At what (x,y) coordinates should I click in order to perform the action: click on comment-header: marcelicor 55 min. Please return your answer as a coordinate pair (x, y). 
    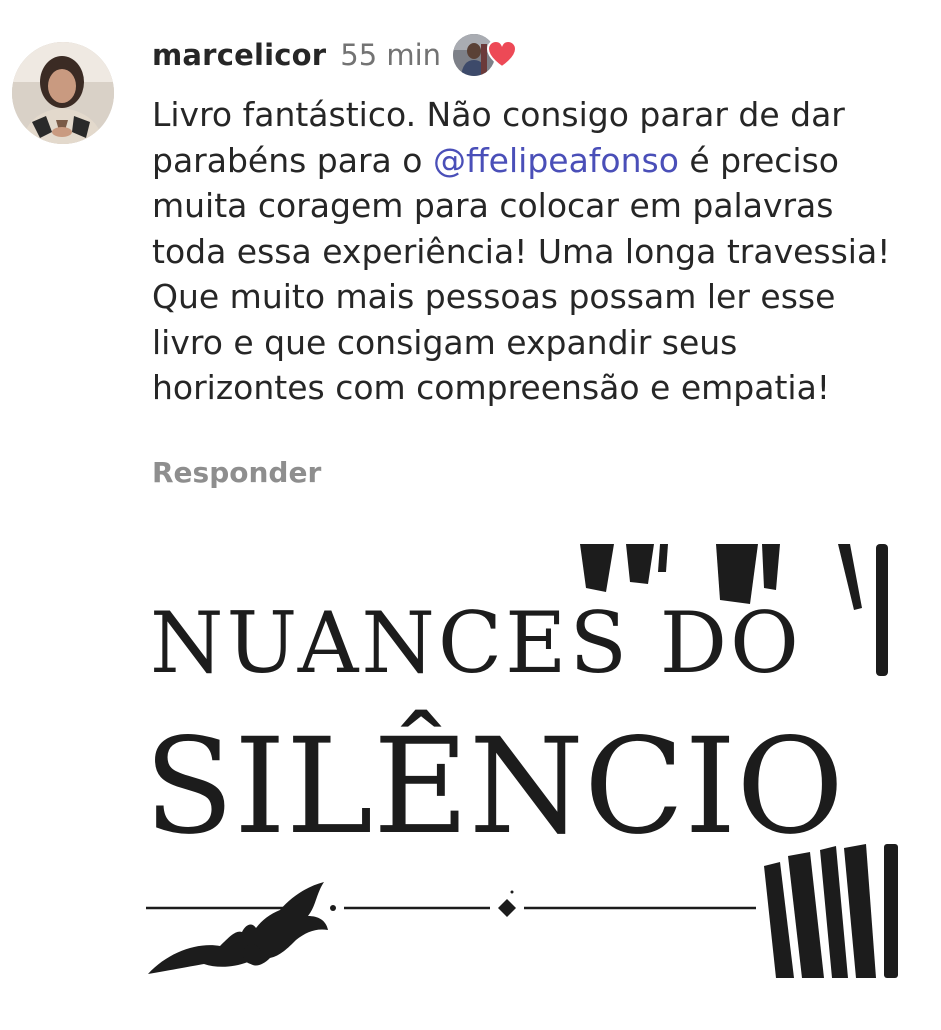
    Looking at the image, I should click on (335, 55).